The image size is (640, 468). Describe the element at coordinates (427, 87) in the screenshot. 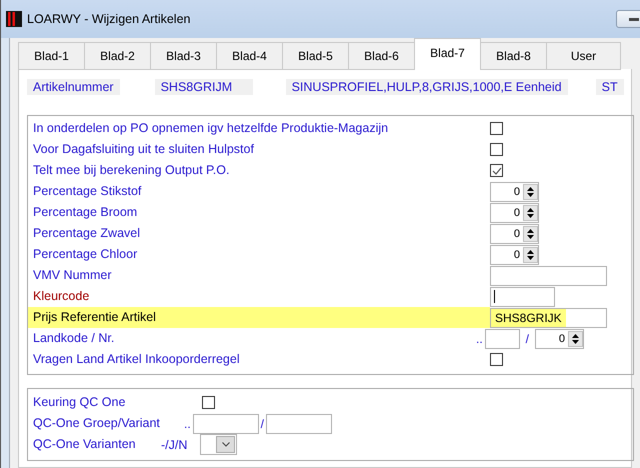

I see `article-description: SINUSPROFIEL,HULP,8,GRIJS,1000,E Eenheid` at that location.